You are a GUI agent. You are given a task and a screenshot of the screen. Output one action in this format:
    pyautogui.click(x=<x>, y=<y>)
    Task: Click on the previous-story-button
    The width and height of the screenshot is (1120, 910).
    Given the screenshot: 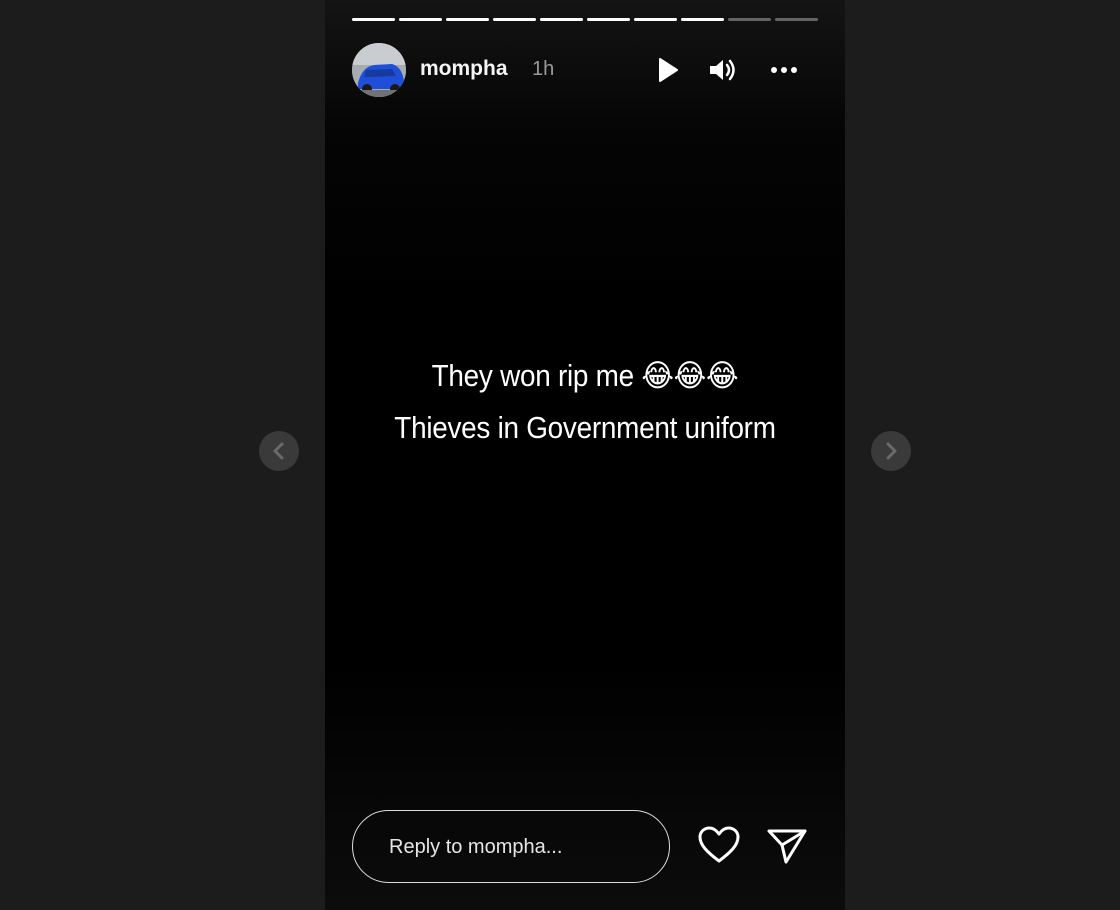 What is the action you would take?
    pyautogui.click(x=279, y=451)
    